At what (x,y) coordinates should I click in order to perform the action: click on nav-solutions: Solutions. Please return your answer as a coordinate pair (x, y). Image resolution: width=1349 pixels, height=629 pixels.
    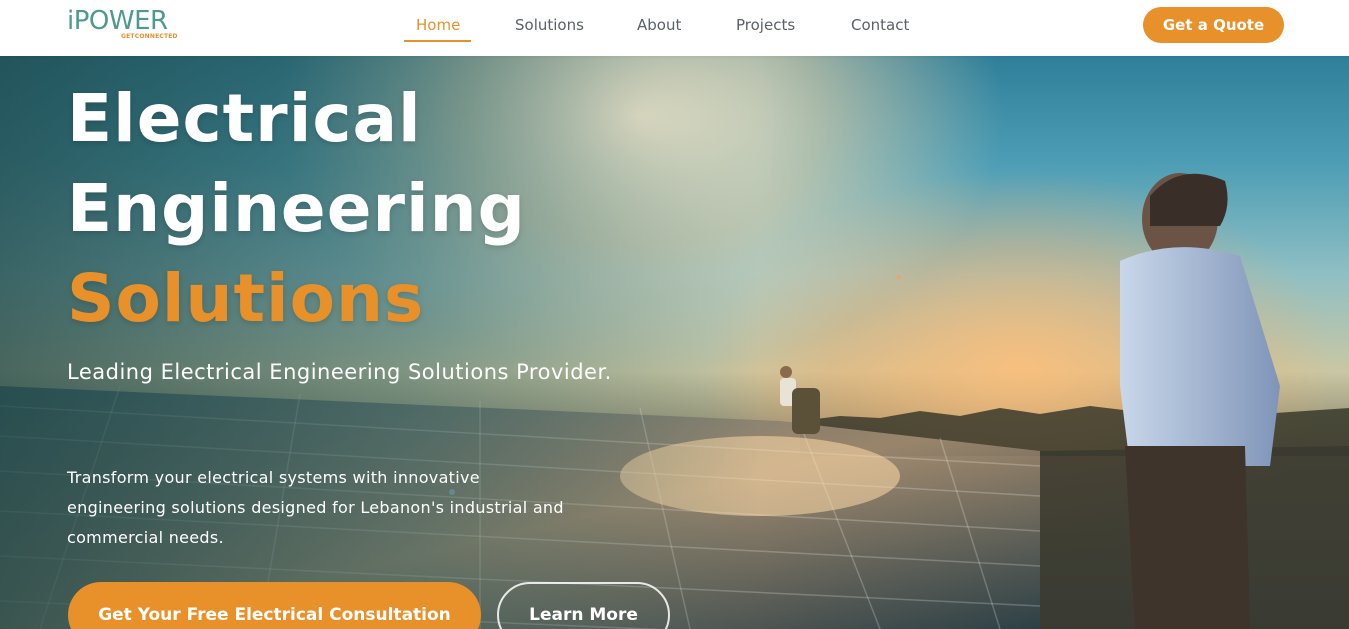
    Looking at the image, I should click on (549, 25).